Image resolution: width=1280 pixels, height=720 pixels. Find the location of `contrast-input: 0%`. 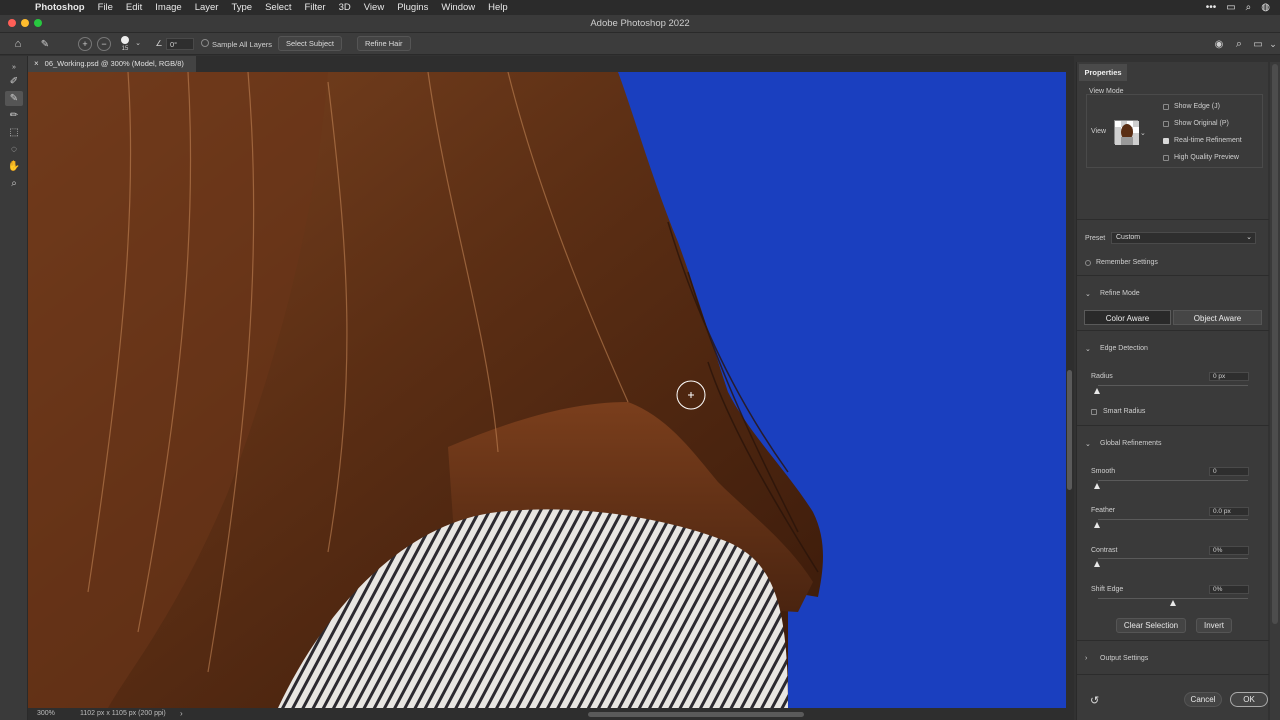

contrast-input: 0% is located at coordinates (1229, 550).